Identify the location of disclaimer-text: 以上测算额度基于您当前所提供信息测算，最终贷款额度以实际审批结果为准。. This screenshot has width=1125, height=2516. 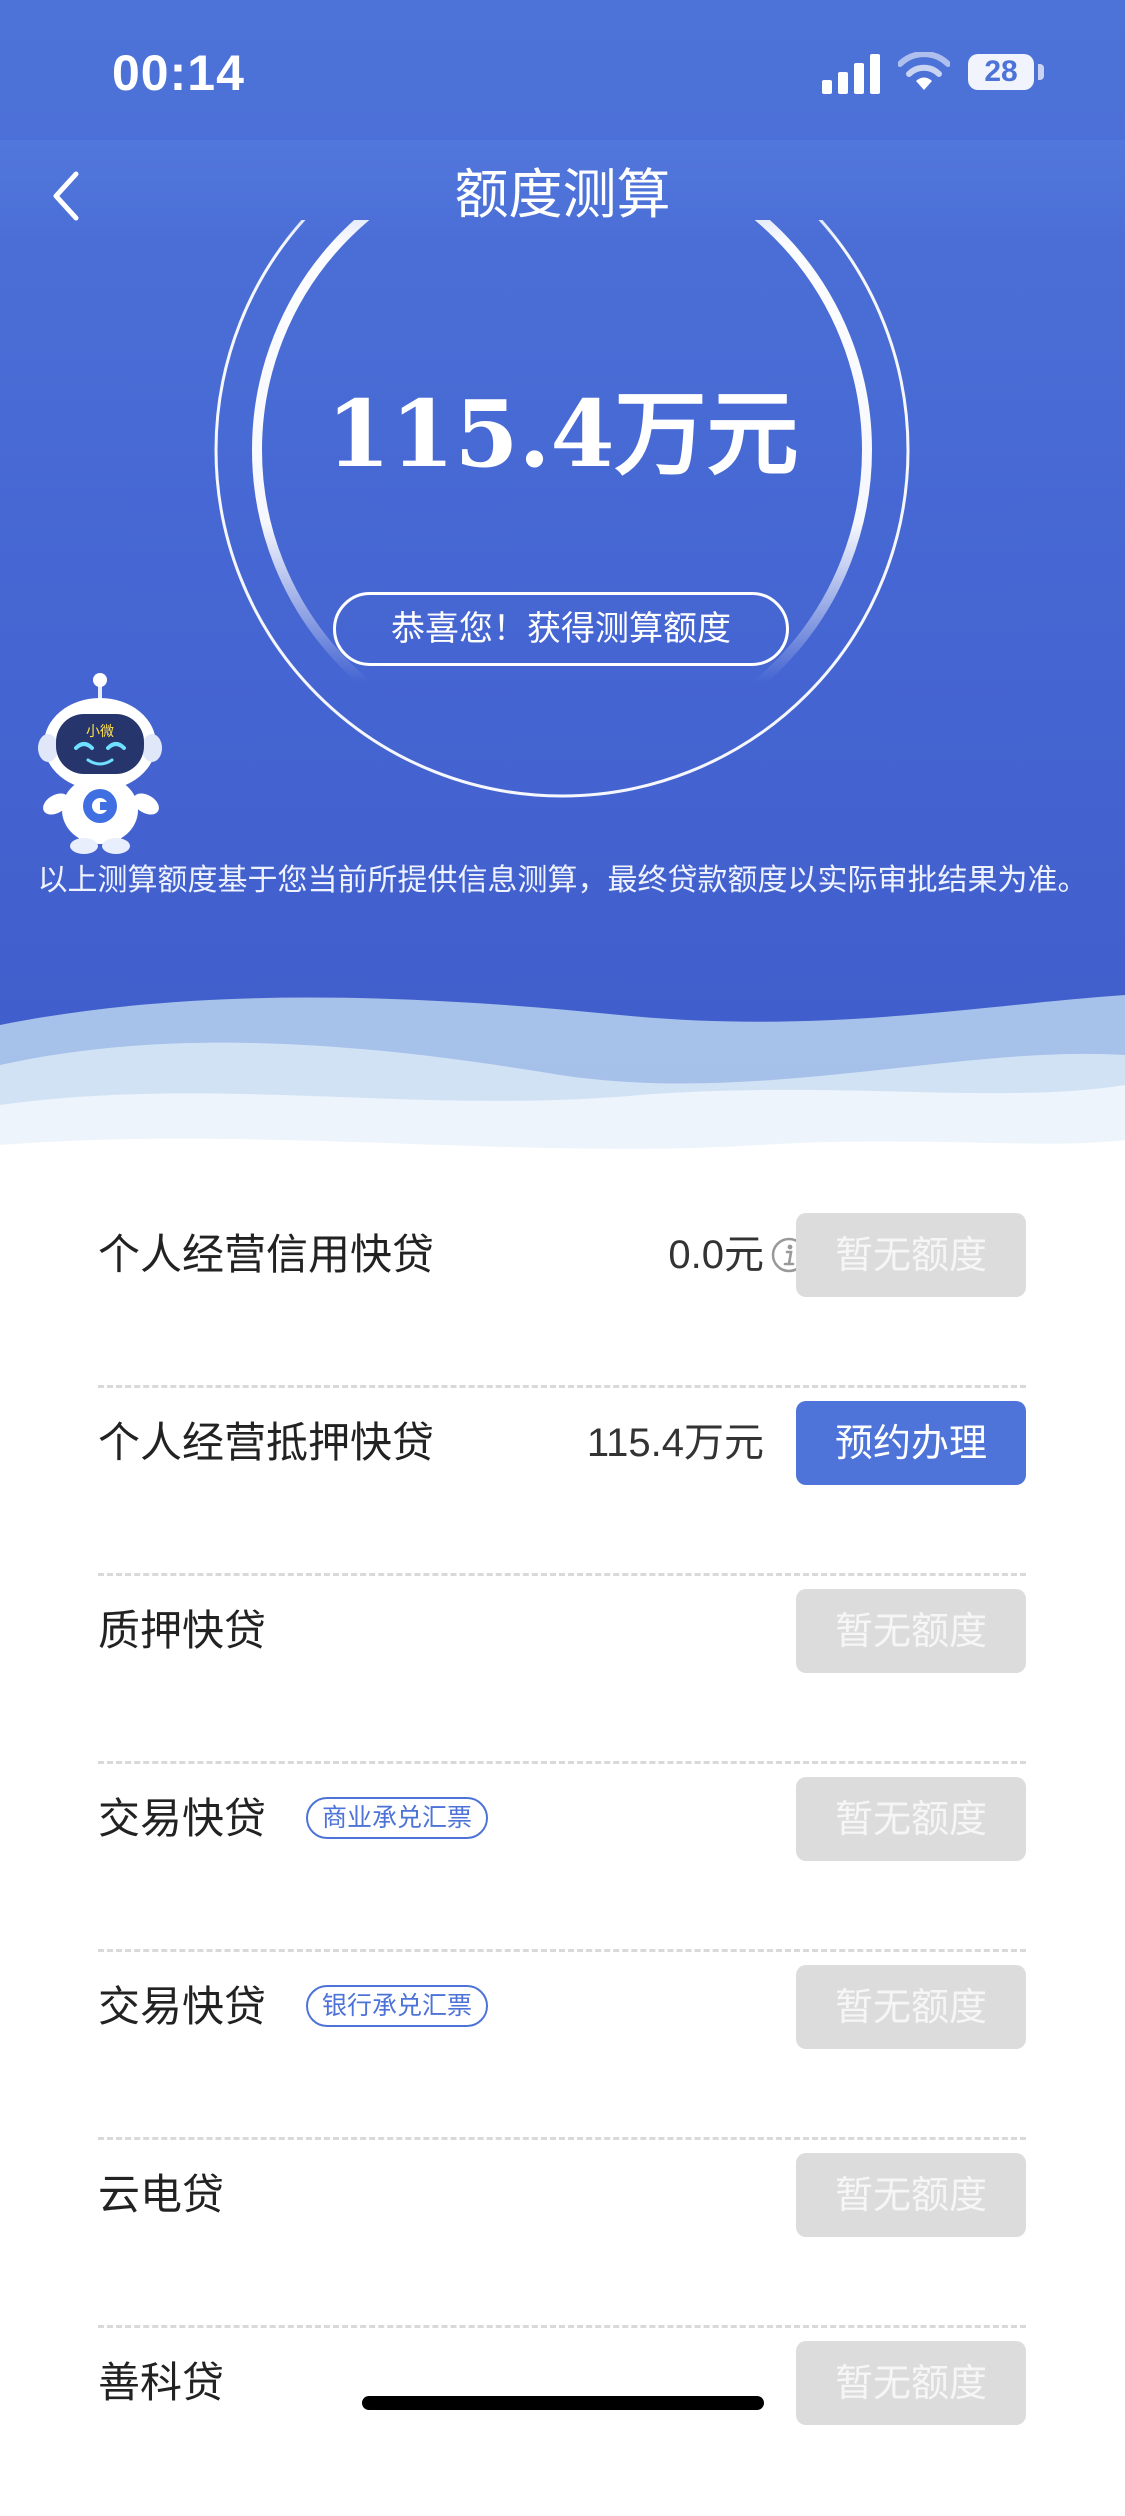
(562, 880).